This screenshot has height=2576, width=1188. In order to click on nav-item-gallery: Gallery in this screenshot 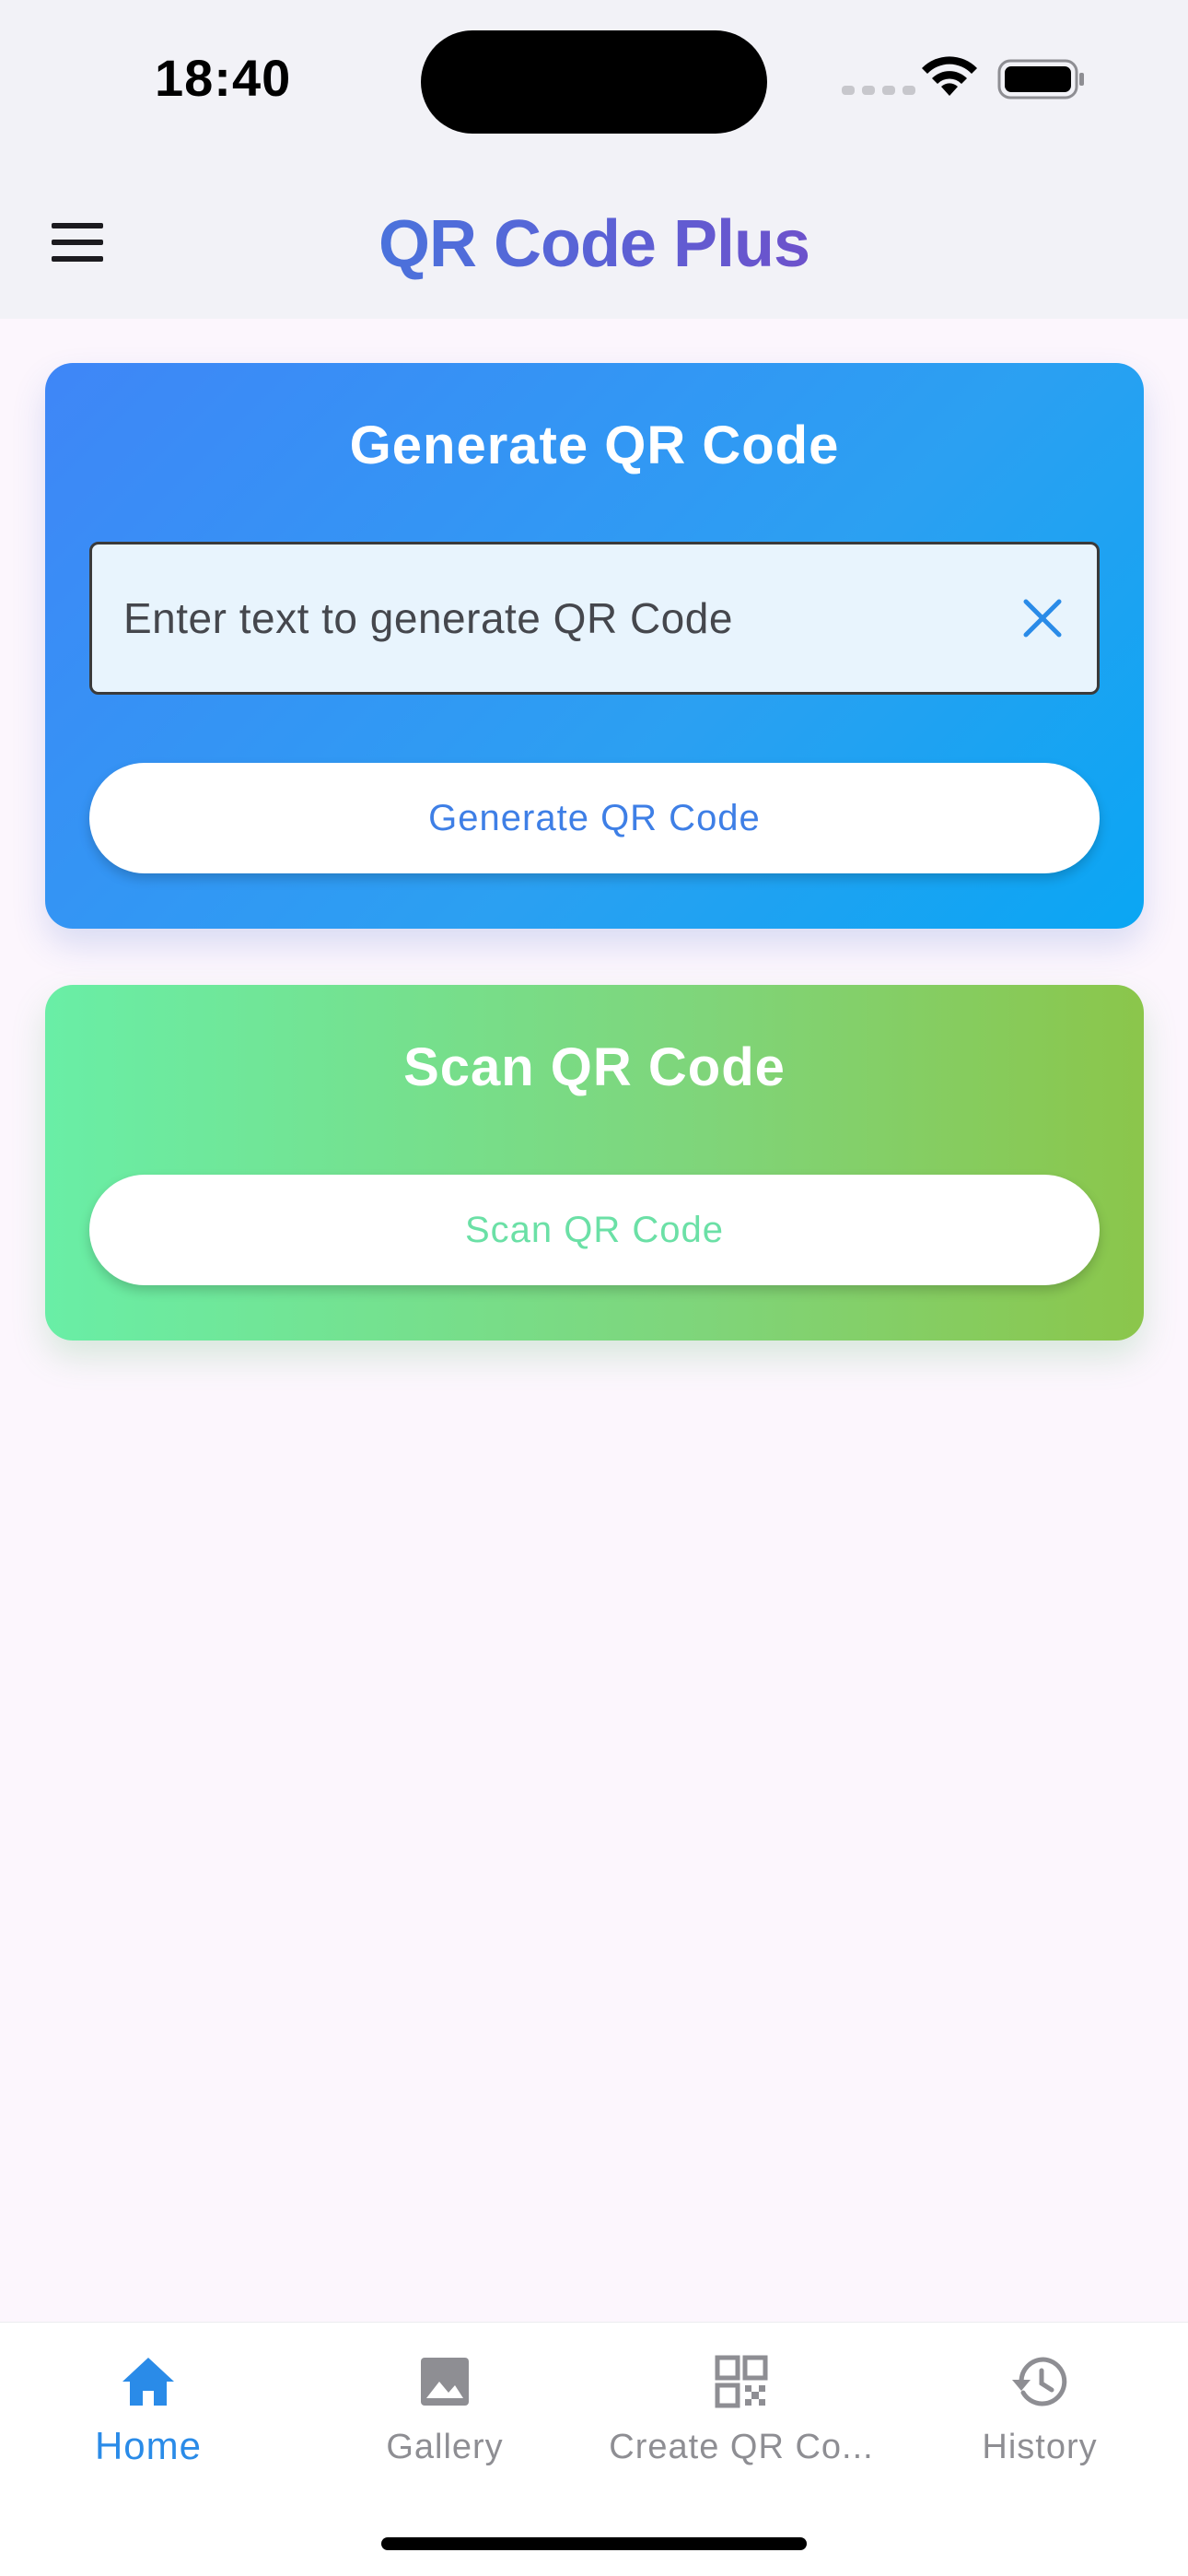, I will do `click(445, 2419)`.